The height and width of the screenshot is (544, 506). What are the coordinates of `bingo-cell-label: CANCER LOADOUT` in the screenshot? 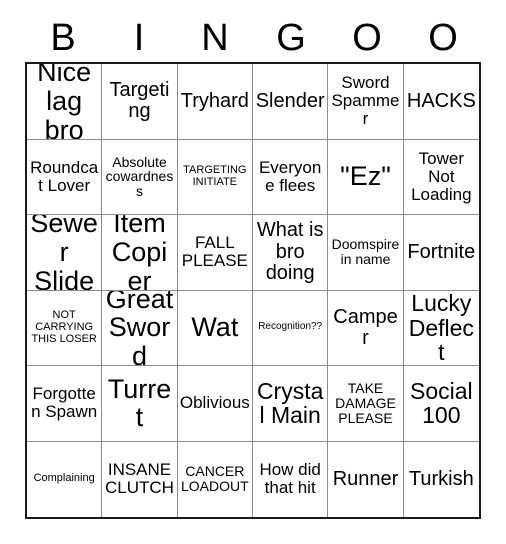 It's located at (214, 479).